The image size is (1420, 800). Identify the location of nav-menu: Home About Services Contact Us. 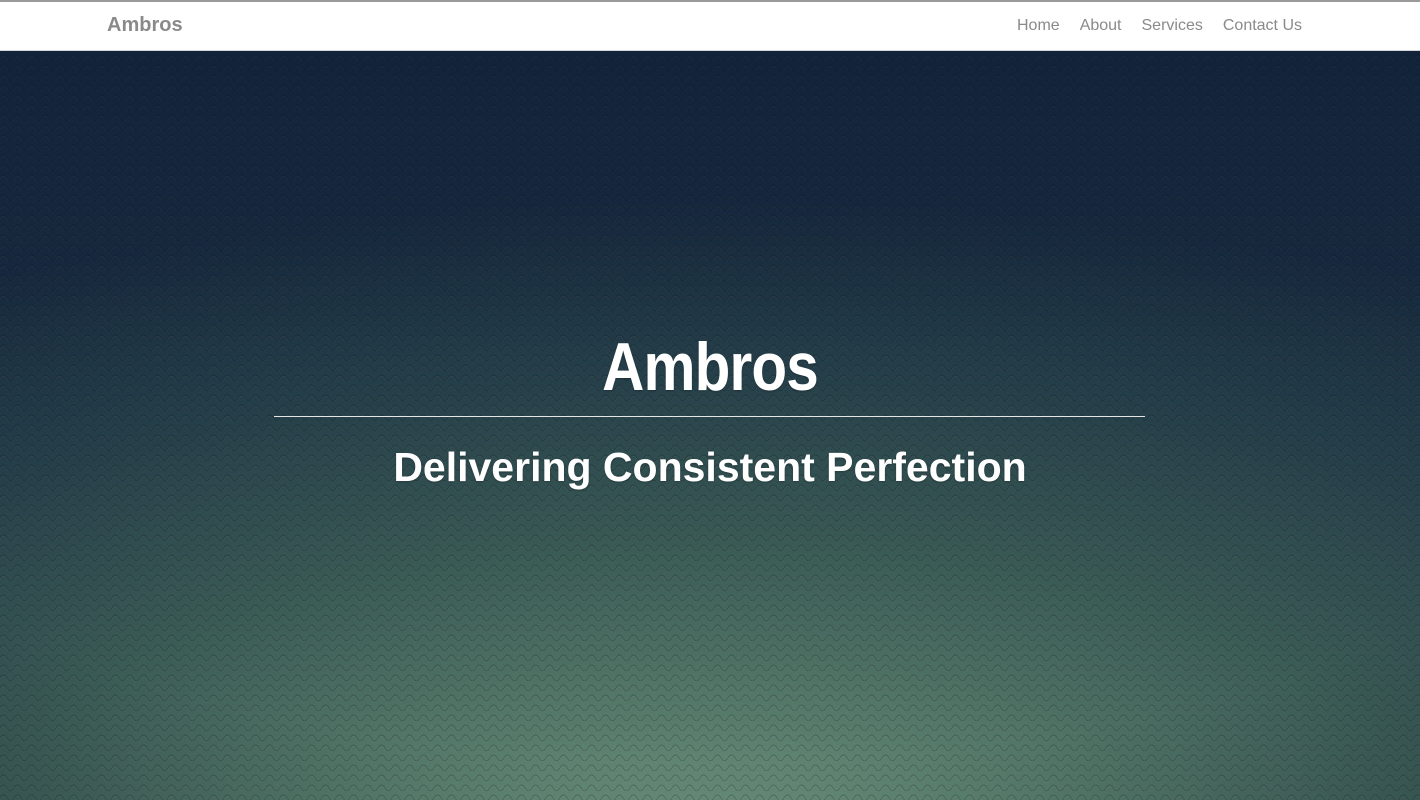
(1159, 26).